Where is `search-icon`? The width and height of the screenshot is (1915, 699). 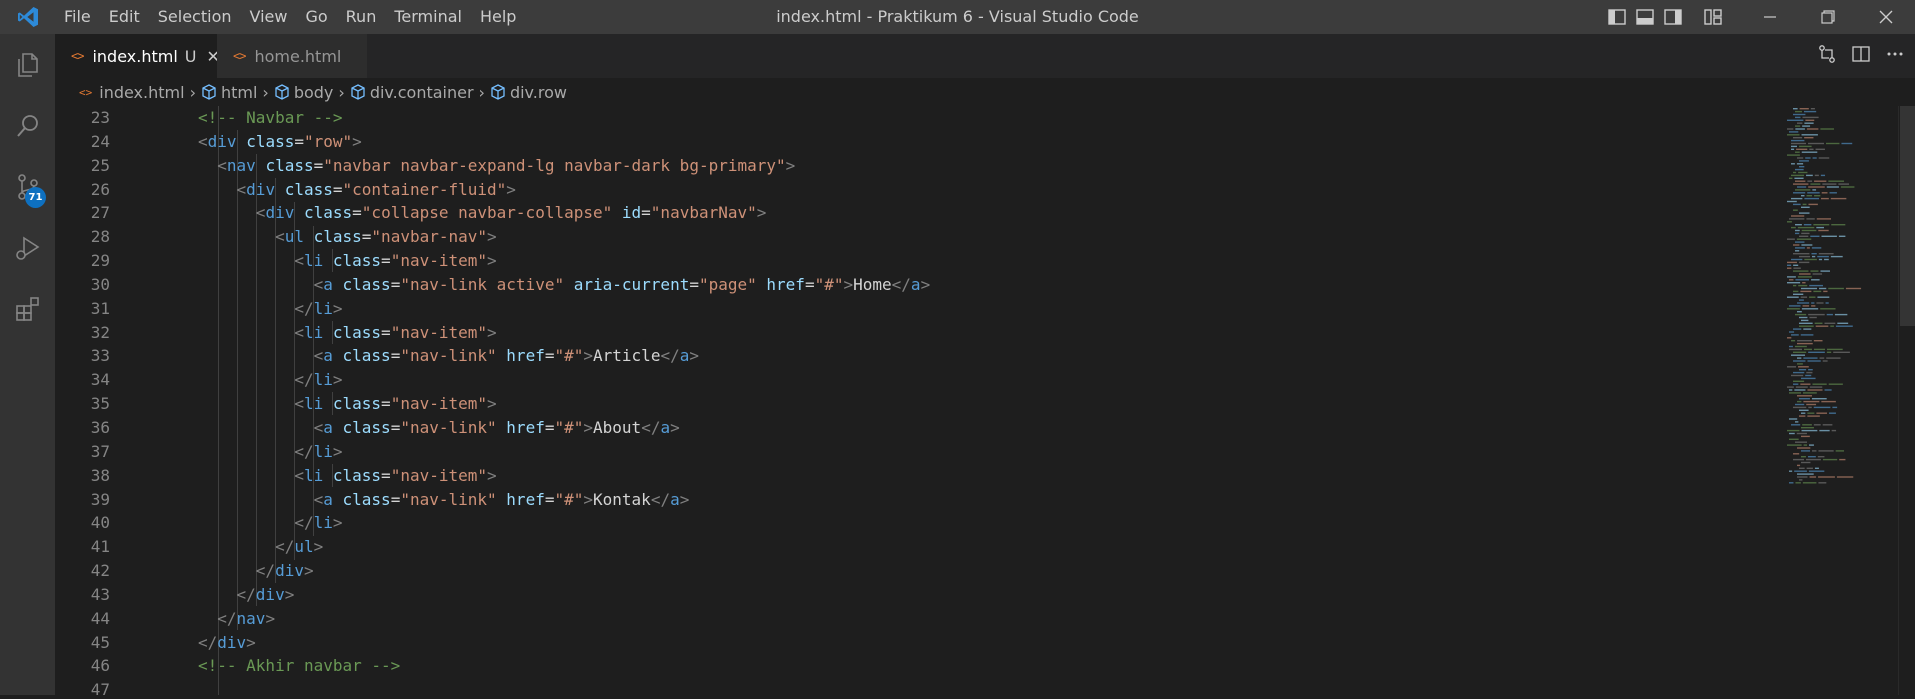 search-icon is located at coordinates (27, 125).